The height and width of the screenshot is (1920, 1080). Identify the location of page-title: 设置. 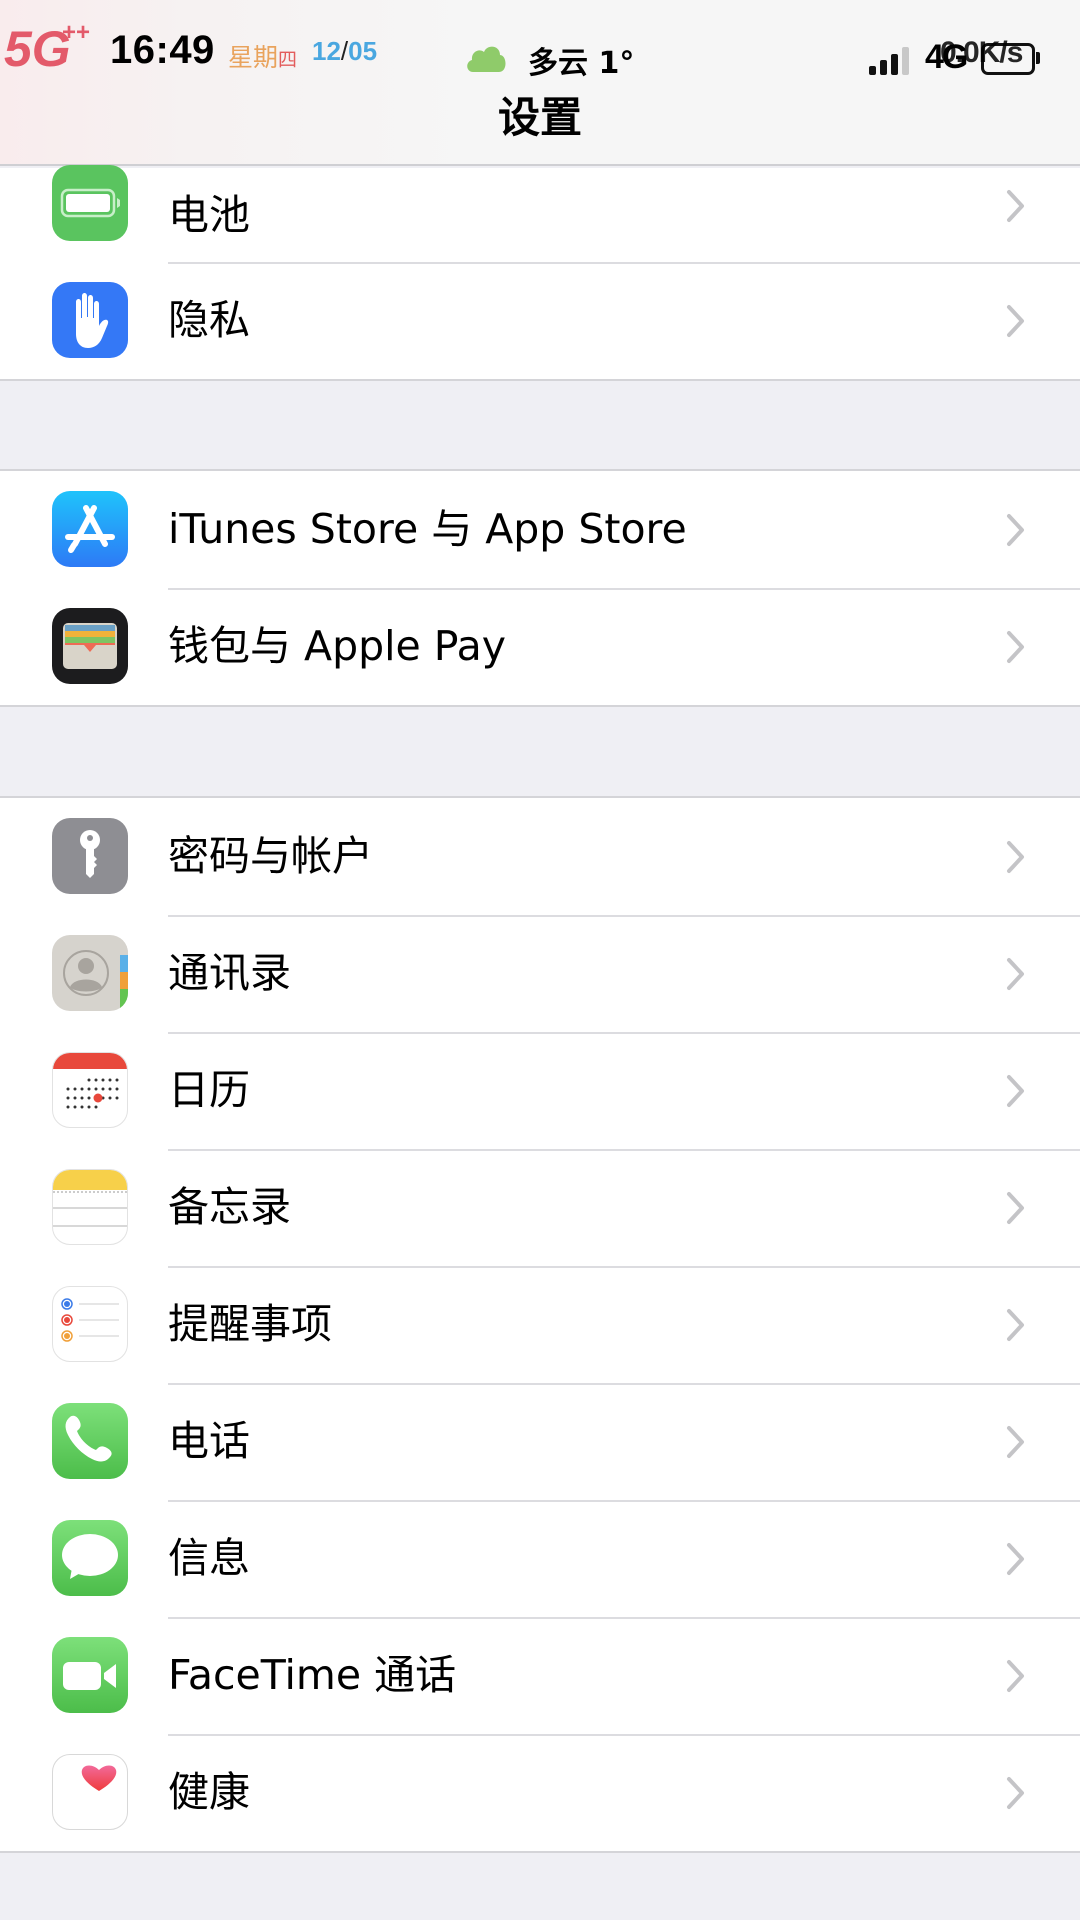
(539, 117).